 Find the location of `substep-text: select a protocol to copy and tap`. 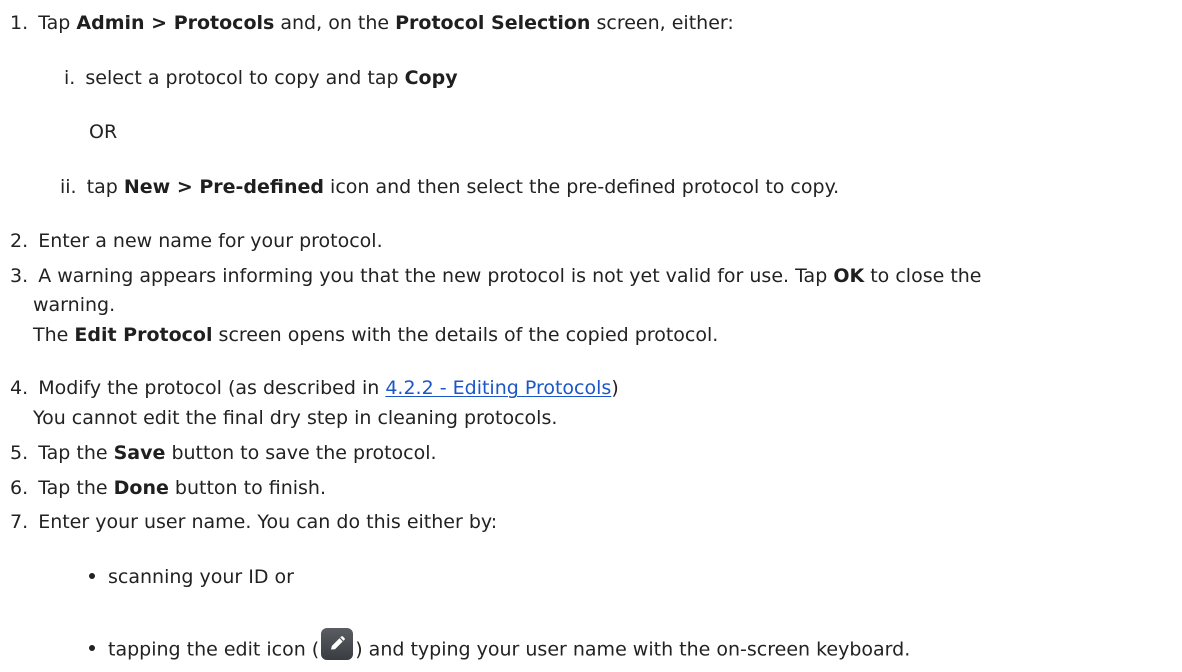

substep-text: select a protocol to copy and tap is located at coordinates (245, 78).